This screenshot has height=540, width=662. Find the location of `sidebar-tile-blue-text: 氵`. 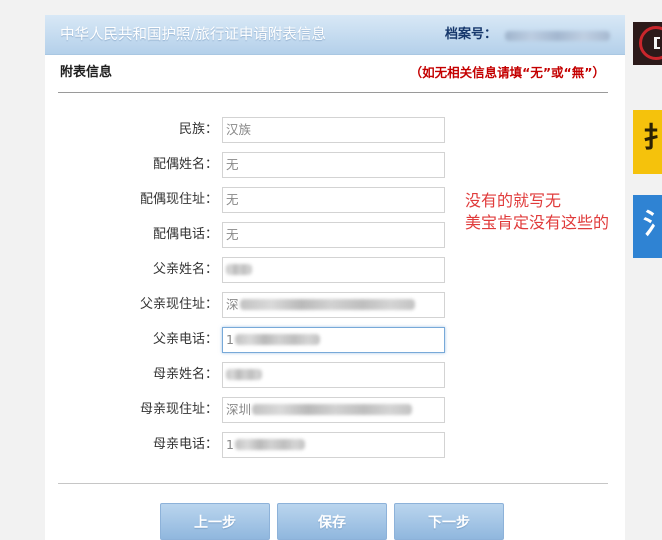

sidebar-tile-blue-text: 氵 is located at coordinates (652, 223).